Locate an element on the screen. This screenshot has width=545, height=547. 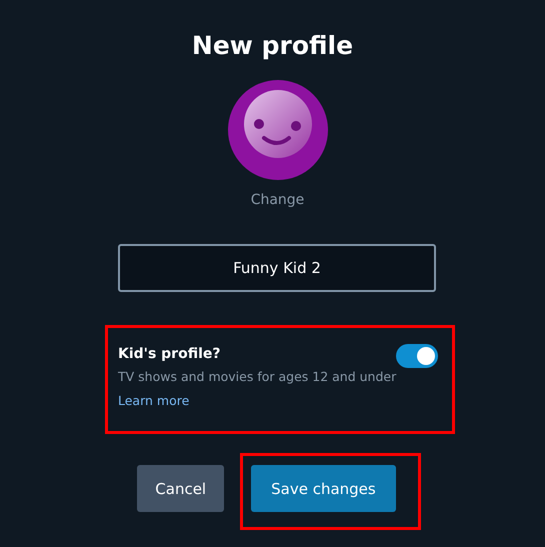
kids-profile-label: Kid's profile? is located at coordinates (170, 354).